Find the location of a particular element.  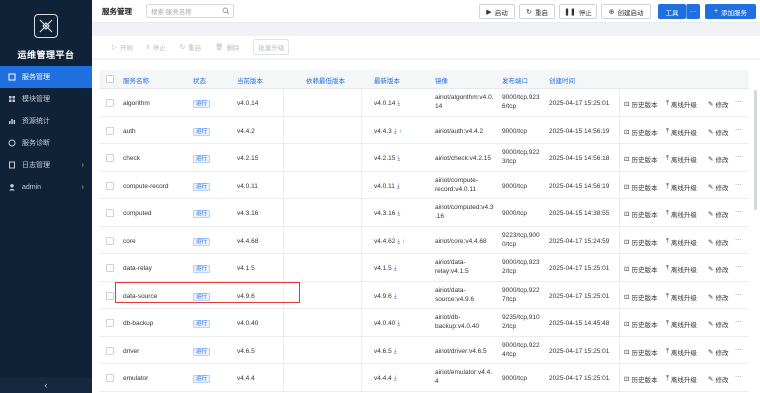

vertical-scrollbar is located at coordinates (755, 150).